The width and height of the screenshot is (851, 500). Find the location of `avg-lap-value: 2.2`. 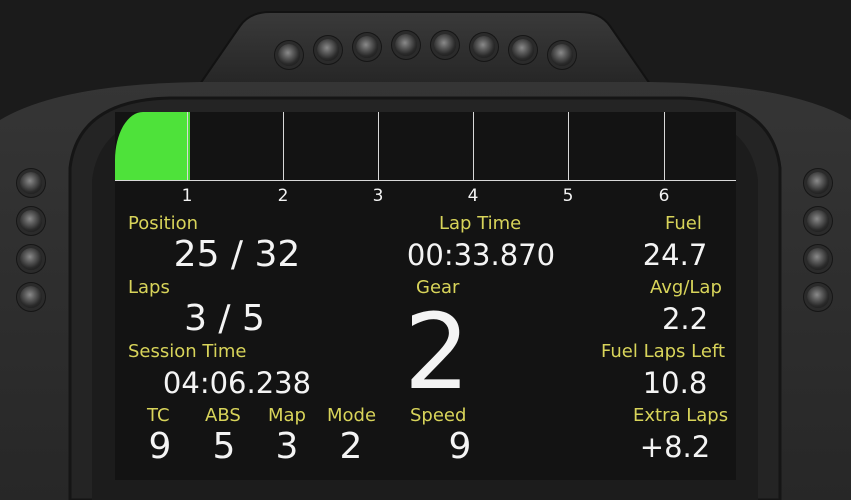

avg-lap-value: 2.2 is located at coordinates (685, 319).